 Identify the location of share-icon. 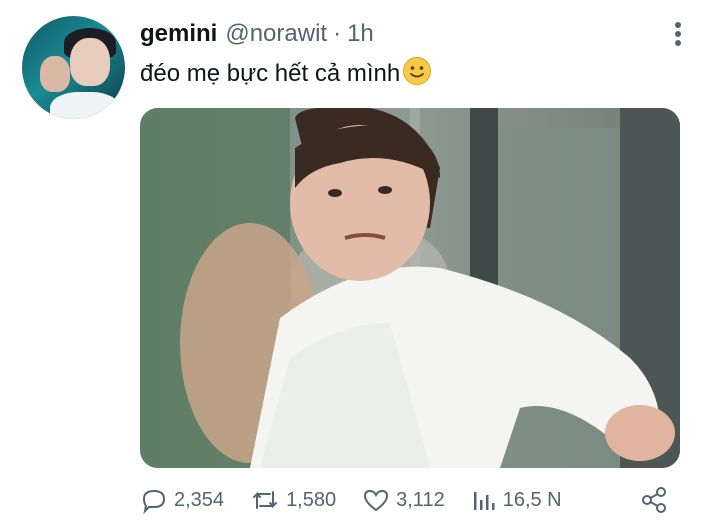
(654, 500).